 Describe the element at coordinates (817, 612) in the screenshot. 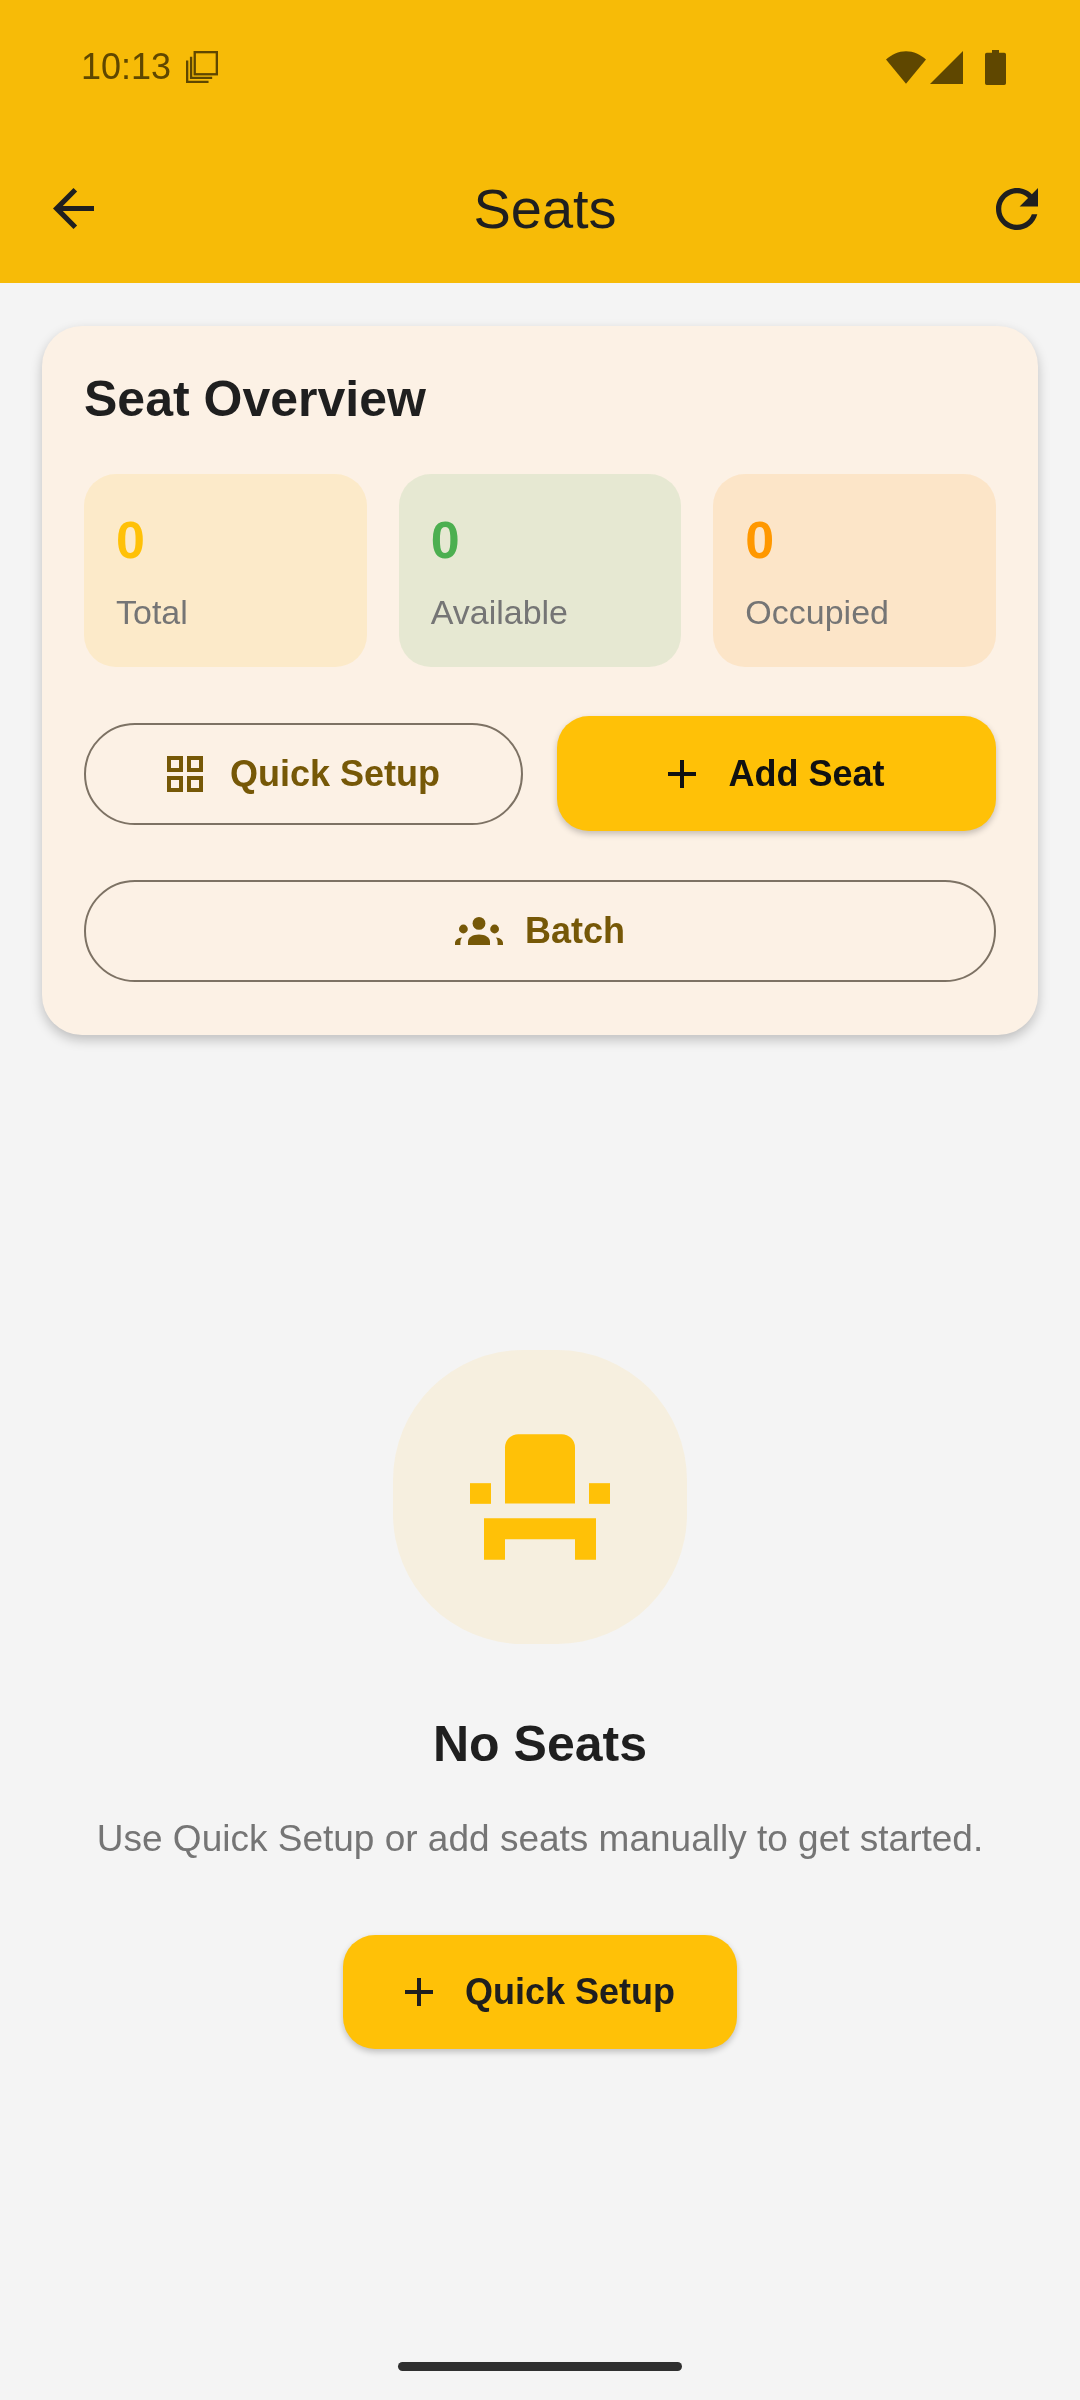

I see `stat-label: Occupied` at that location.